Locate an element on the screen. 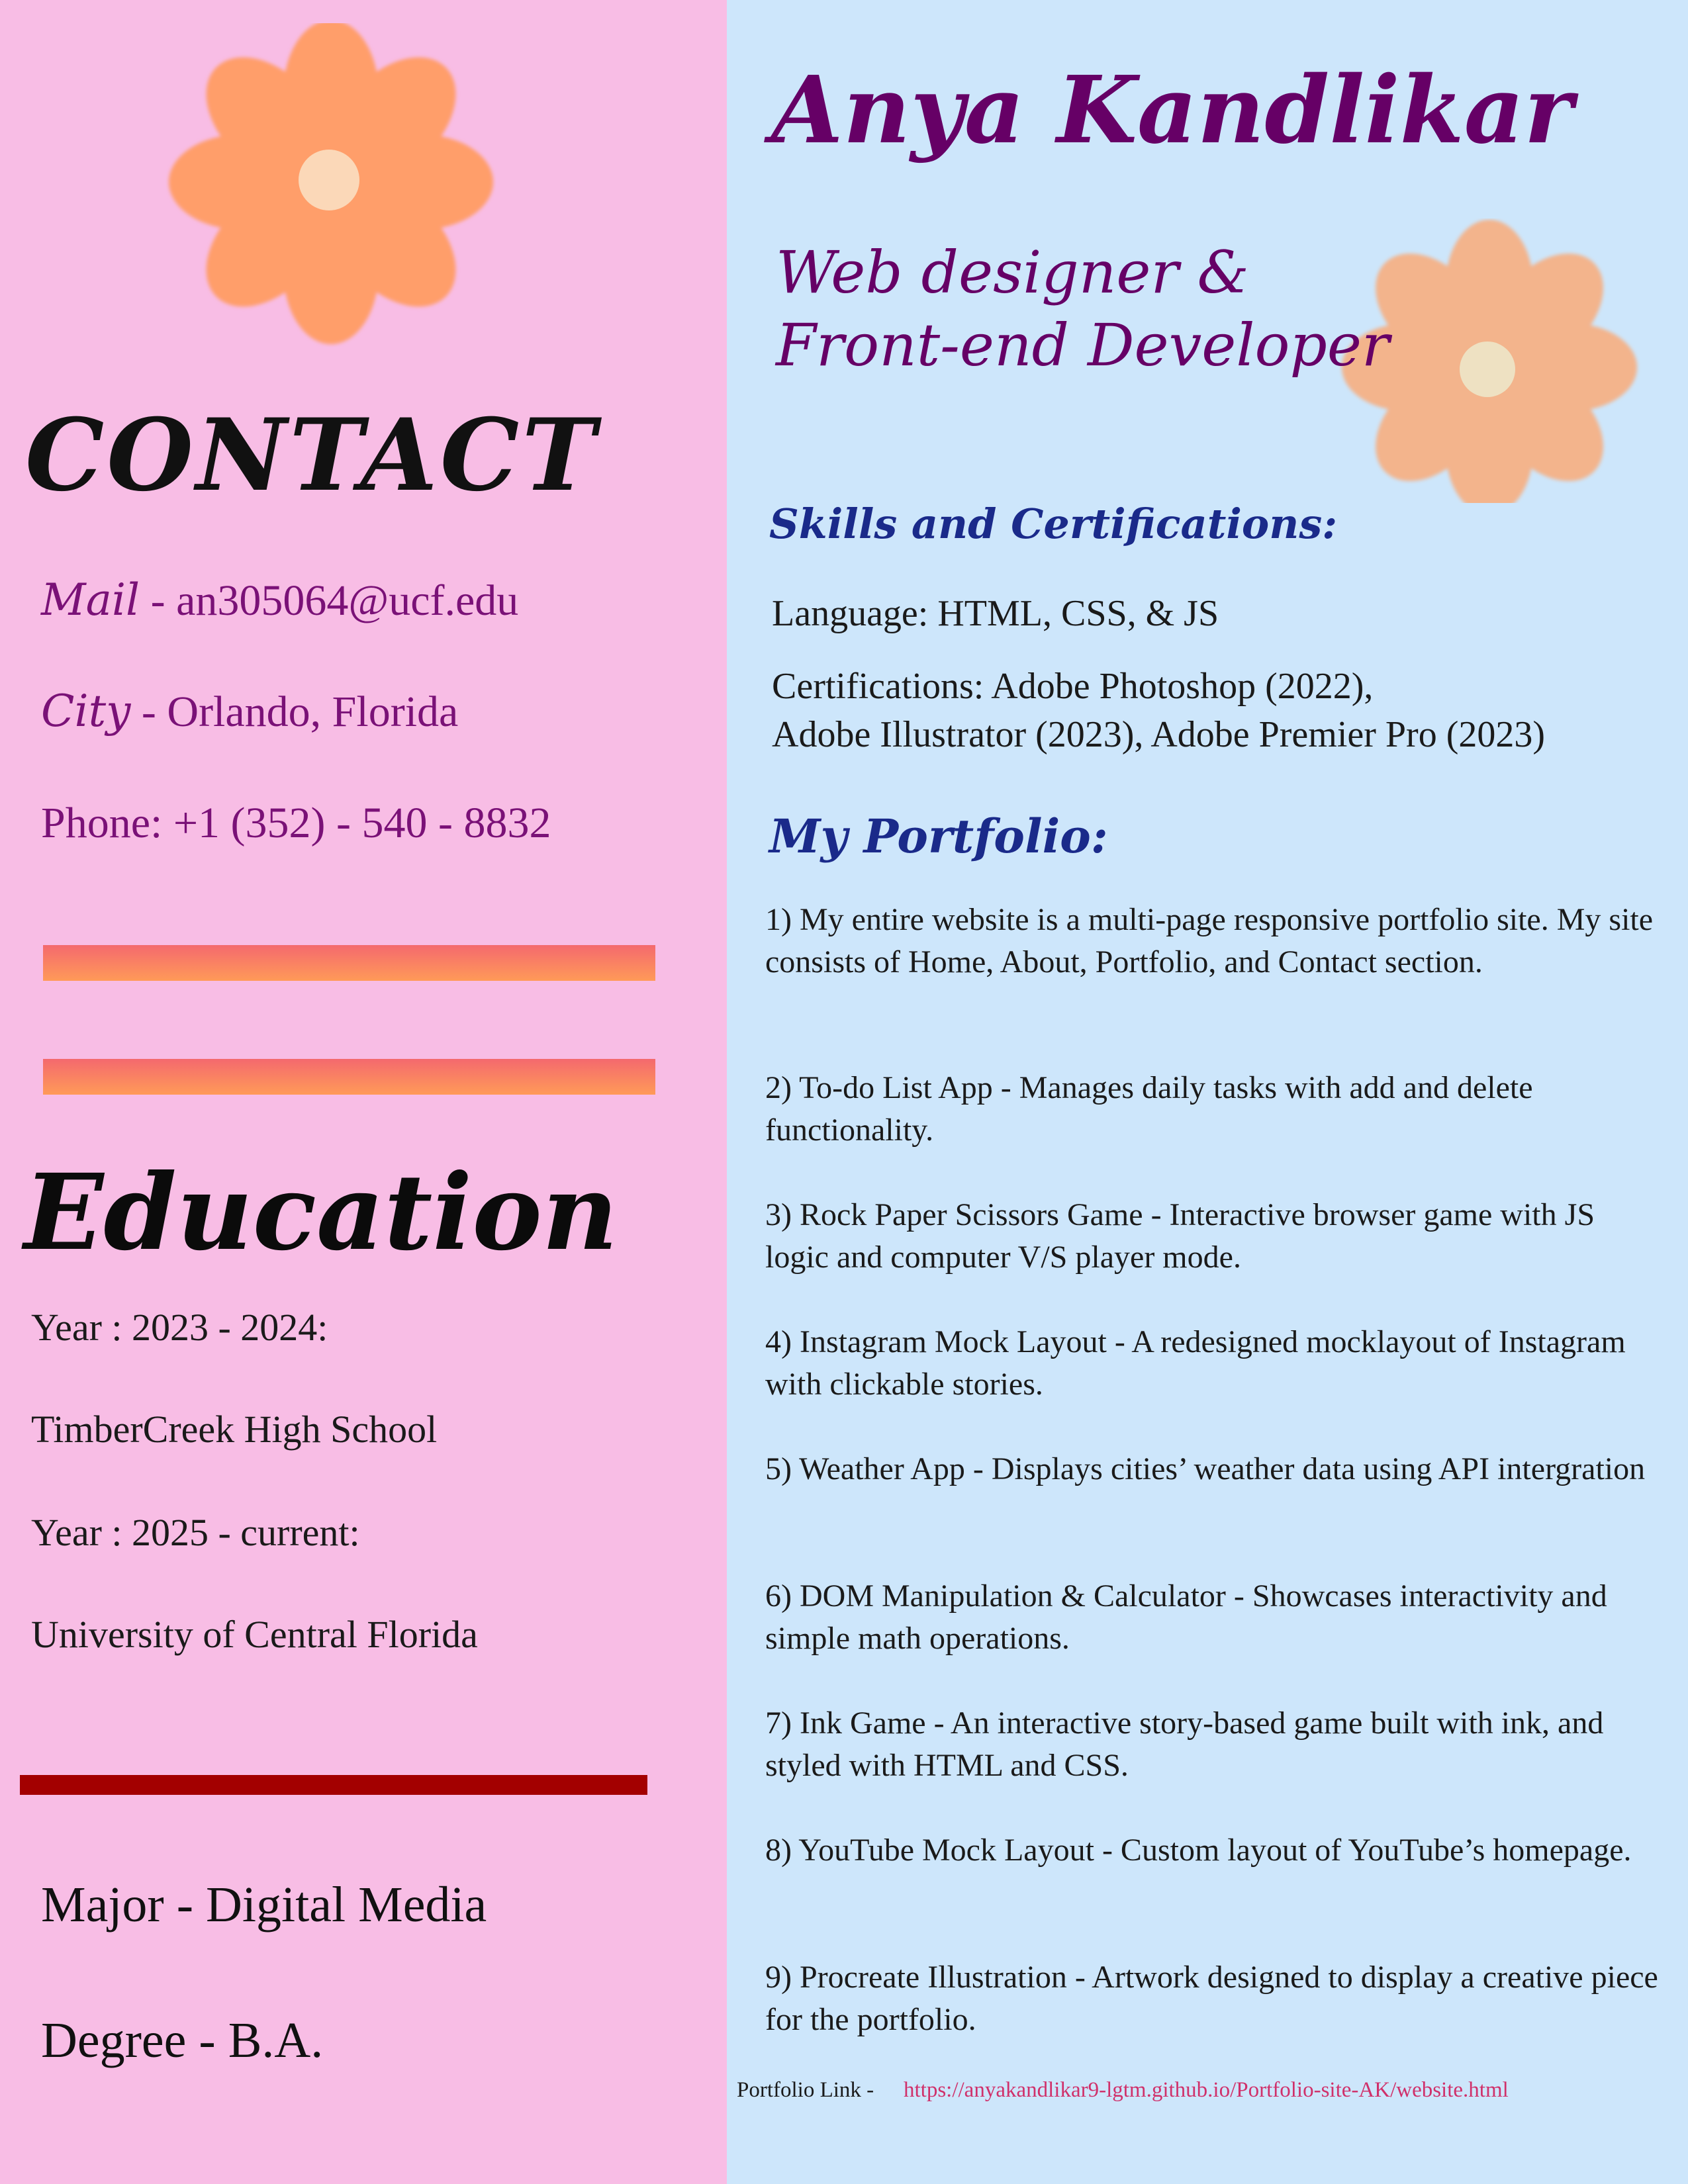 The height and width of the screenshot is (2184, 1688). mail-label: Mail is located at coordinates (90, 599).